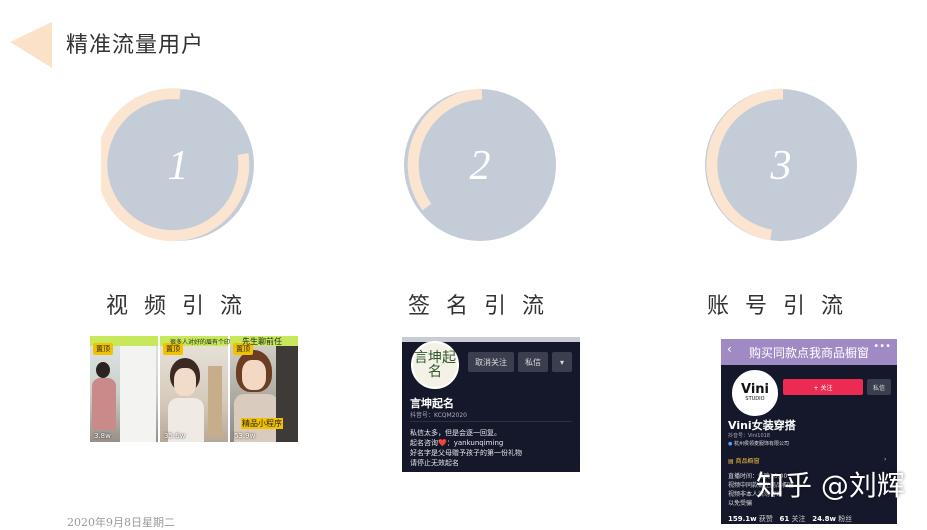 The image size is (927, 530). Describe the element at coordinates (882, 346) in the screenshot. I see `more-icon: •••` at that location.